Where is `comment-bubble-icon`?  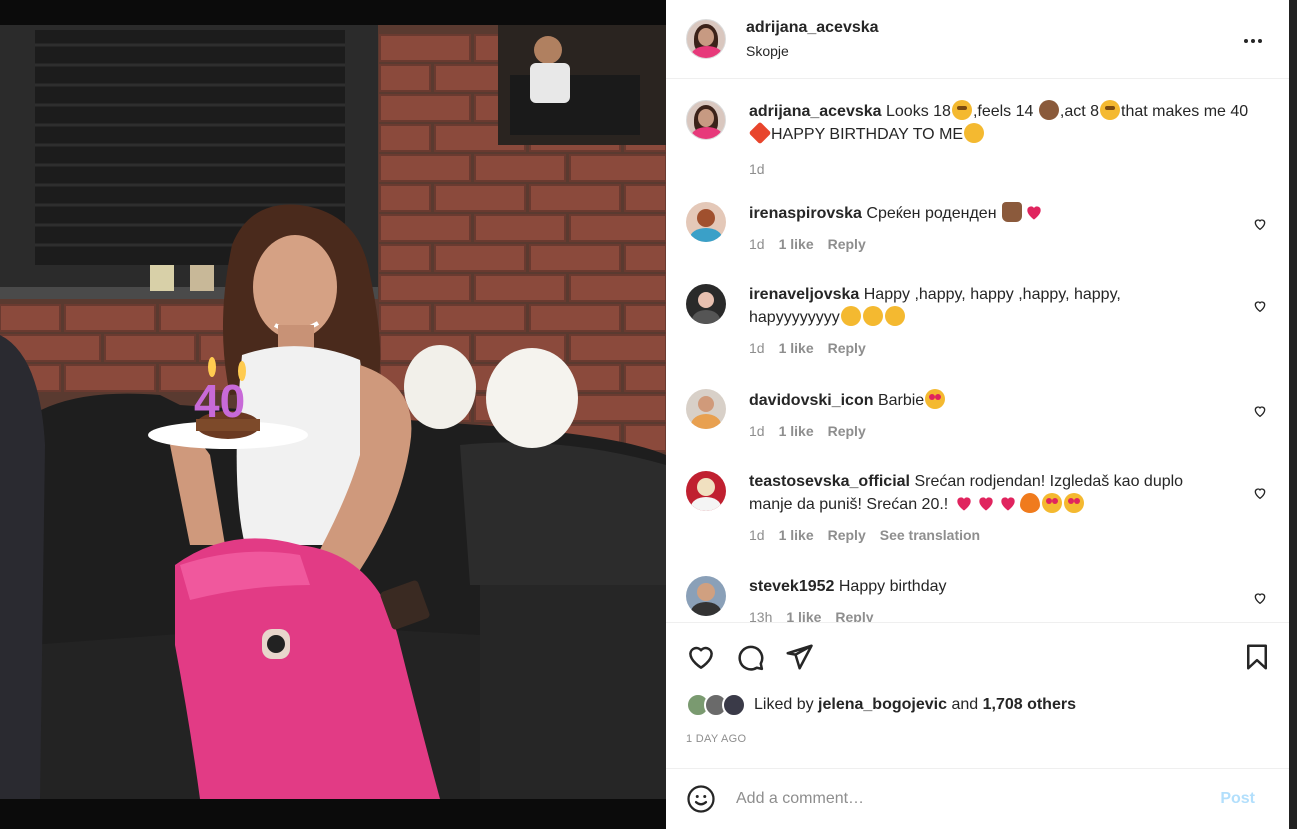 comment-bubble-icon is located at coordinates (750, 657).